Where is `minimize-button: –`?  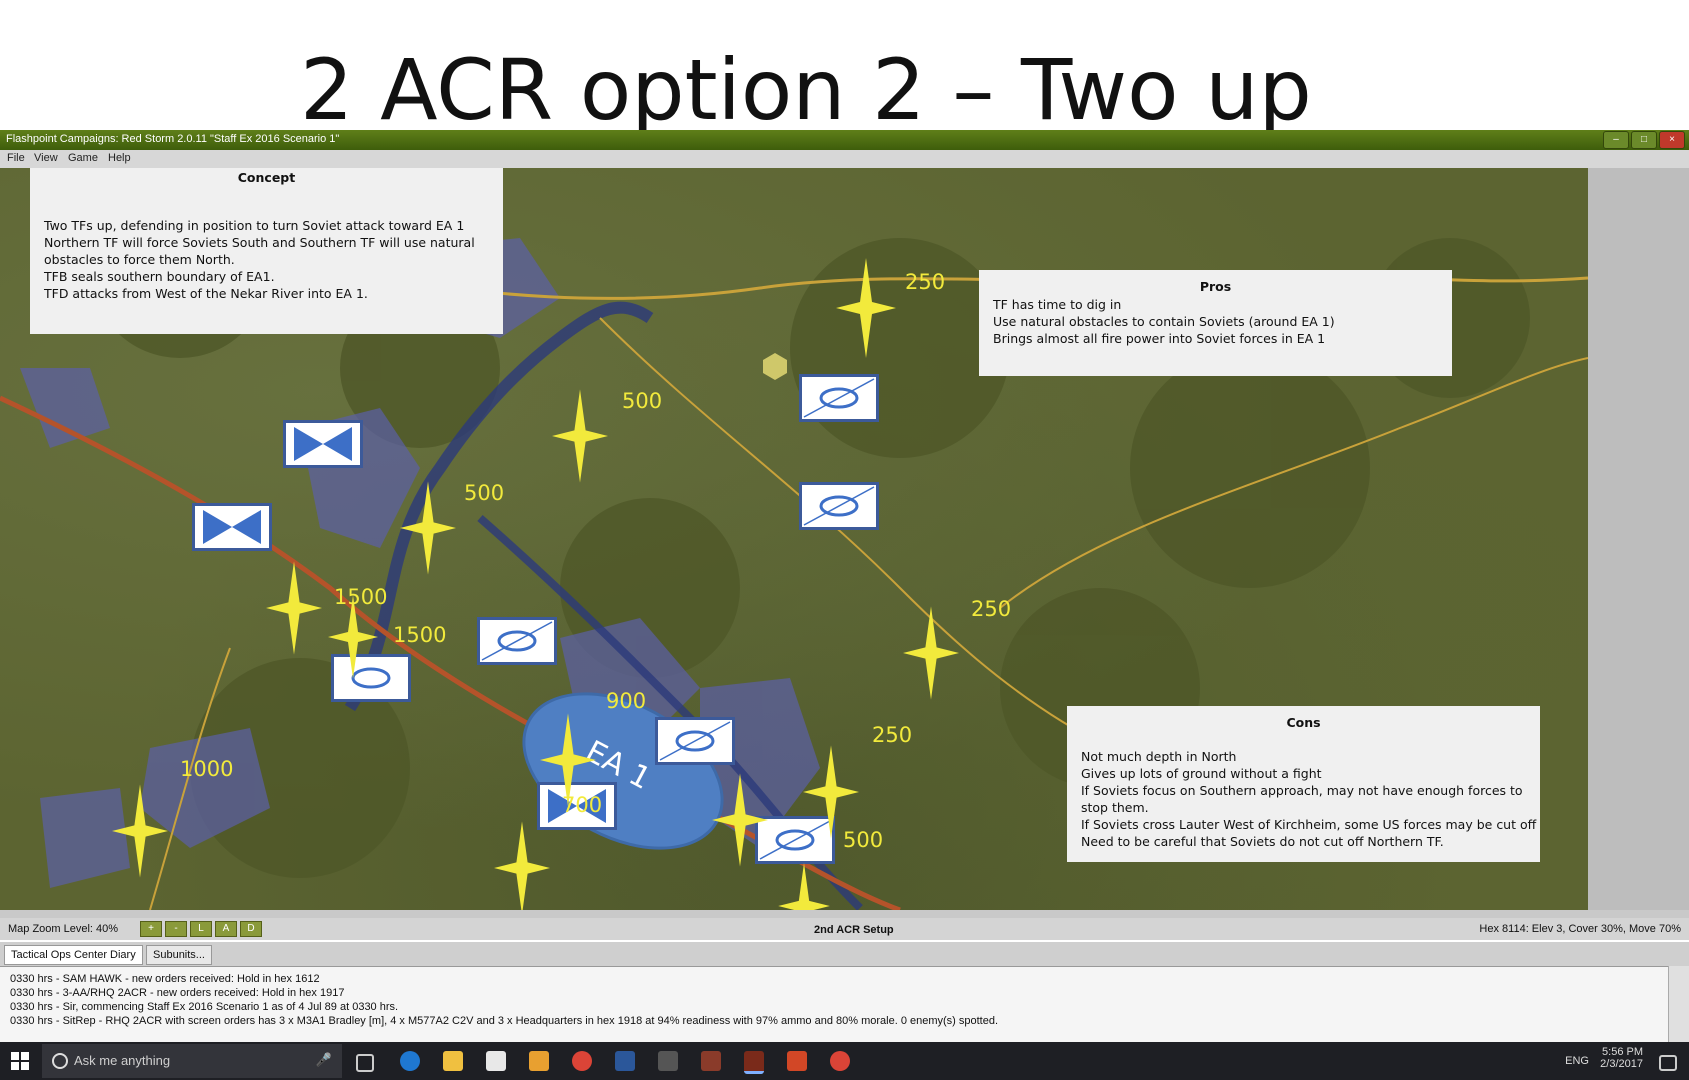 minimize-button: – is located at coordinates (1616, 140).